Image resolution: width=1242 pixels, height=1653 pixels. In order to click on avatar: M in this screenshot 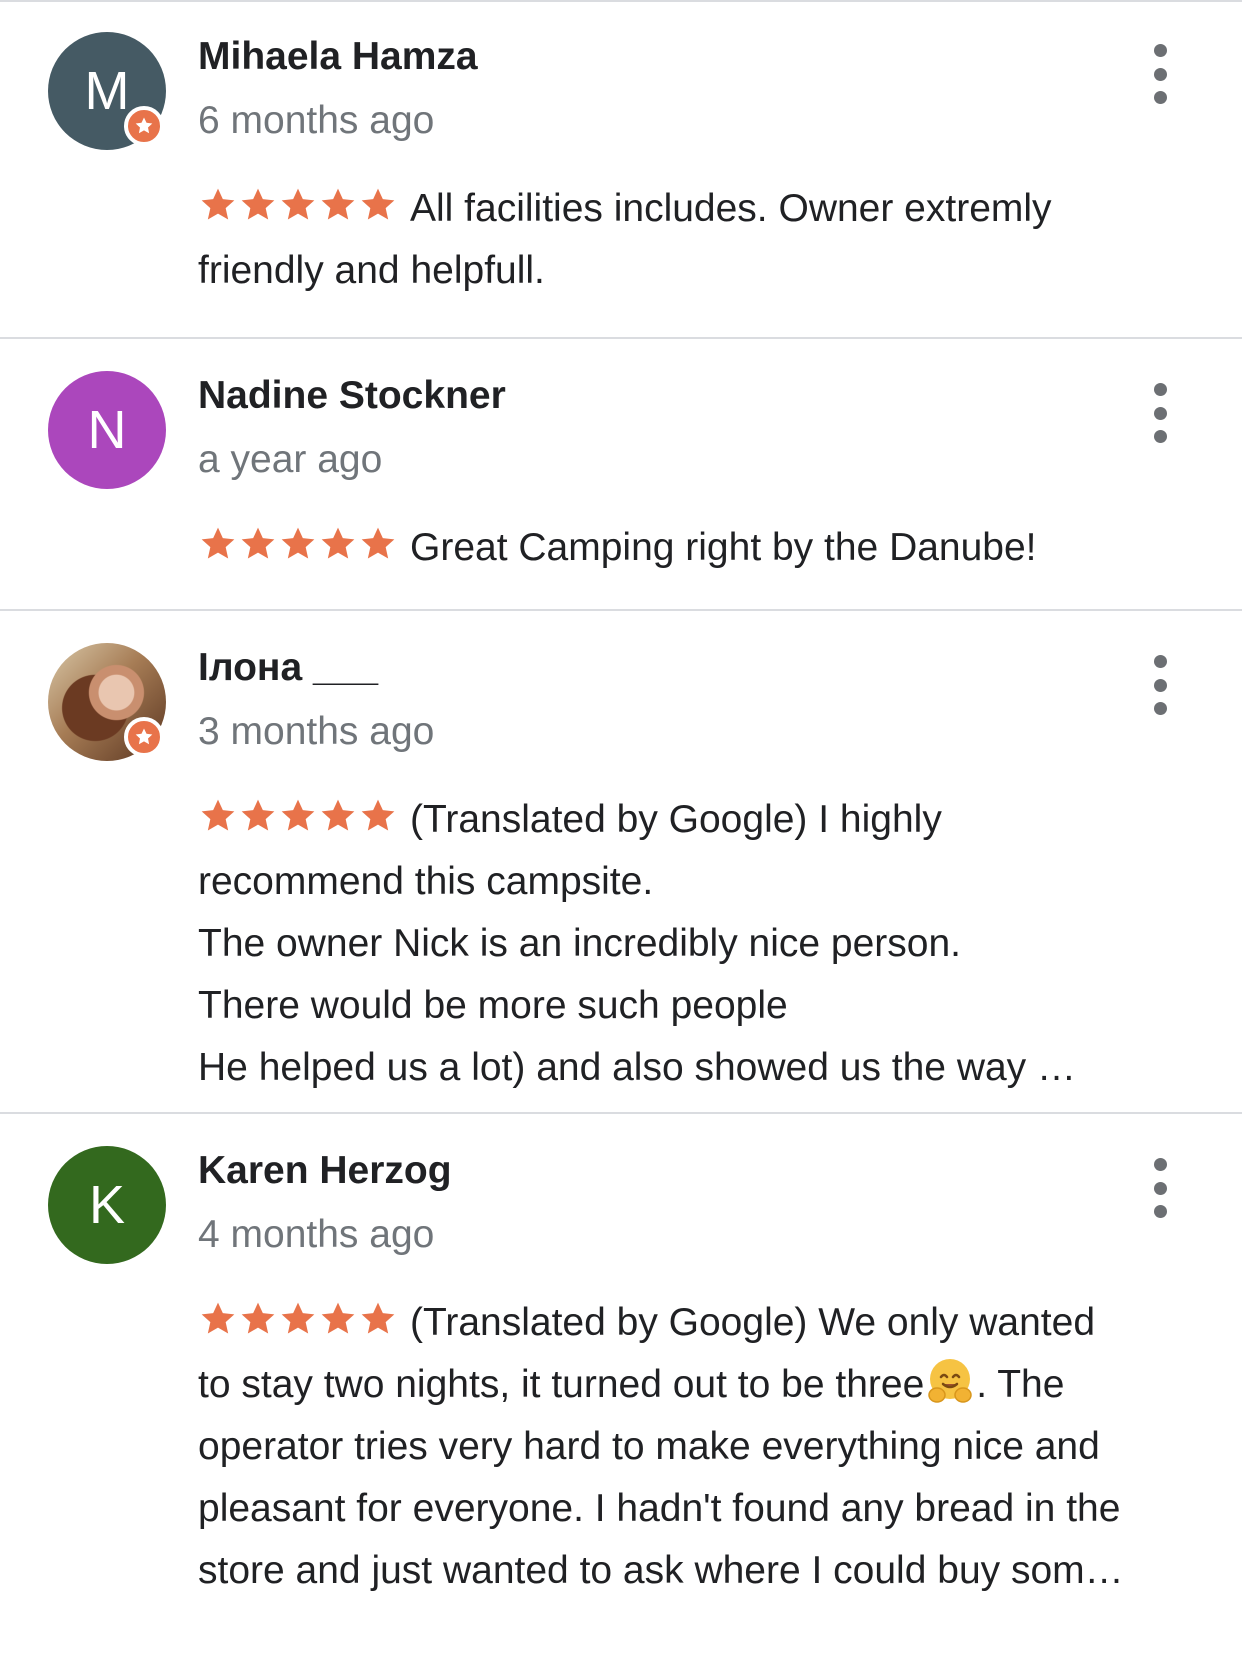, I will do `click(107, 91)`.